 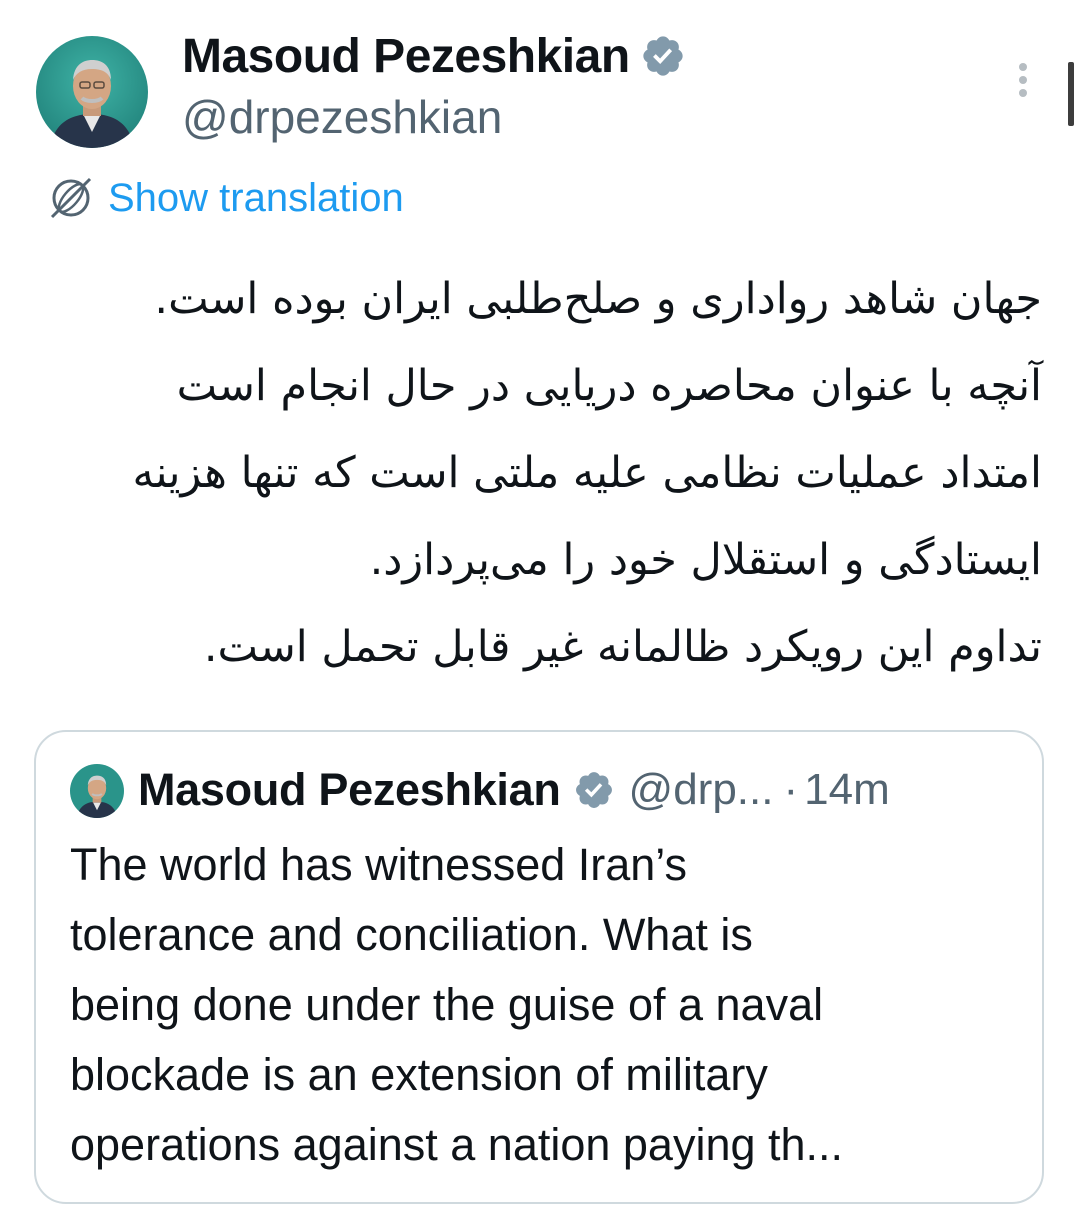 What do you see at coordinates (71, 198) in the screenshot?
I see `globe-icon` at bounding box center [71, 198].